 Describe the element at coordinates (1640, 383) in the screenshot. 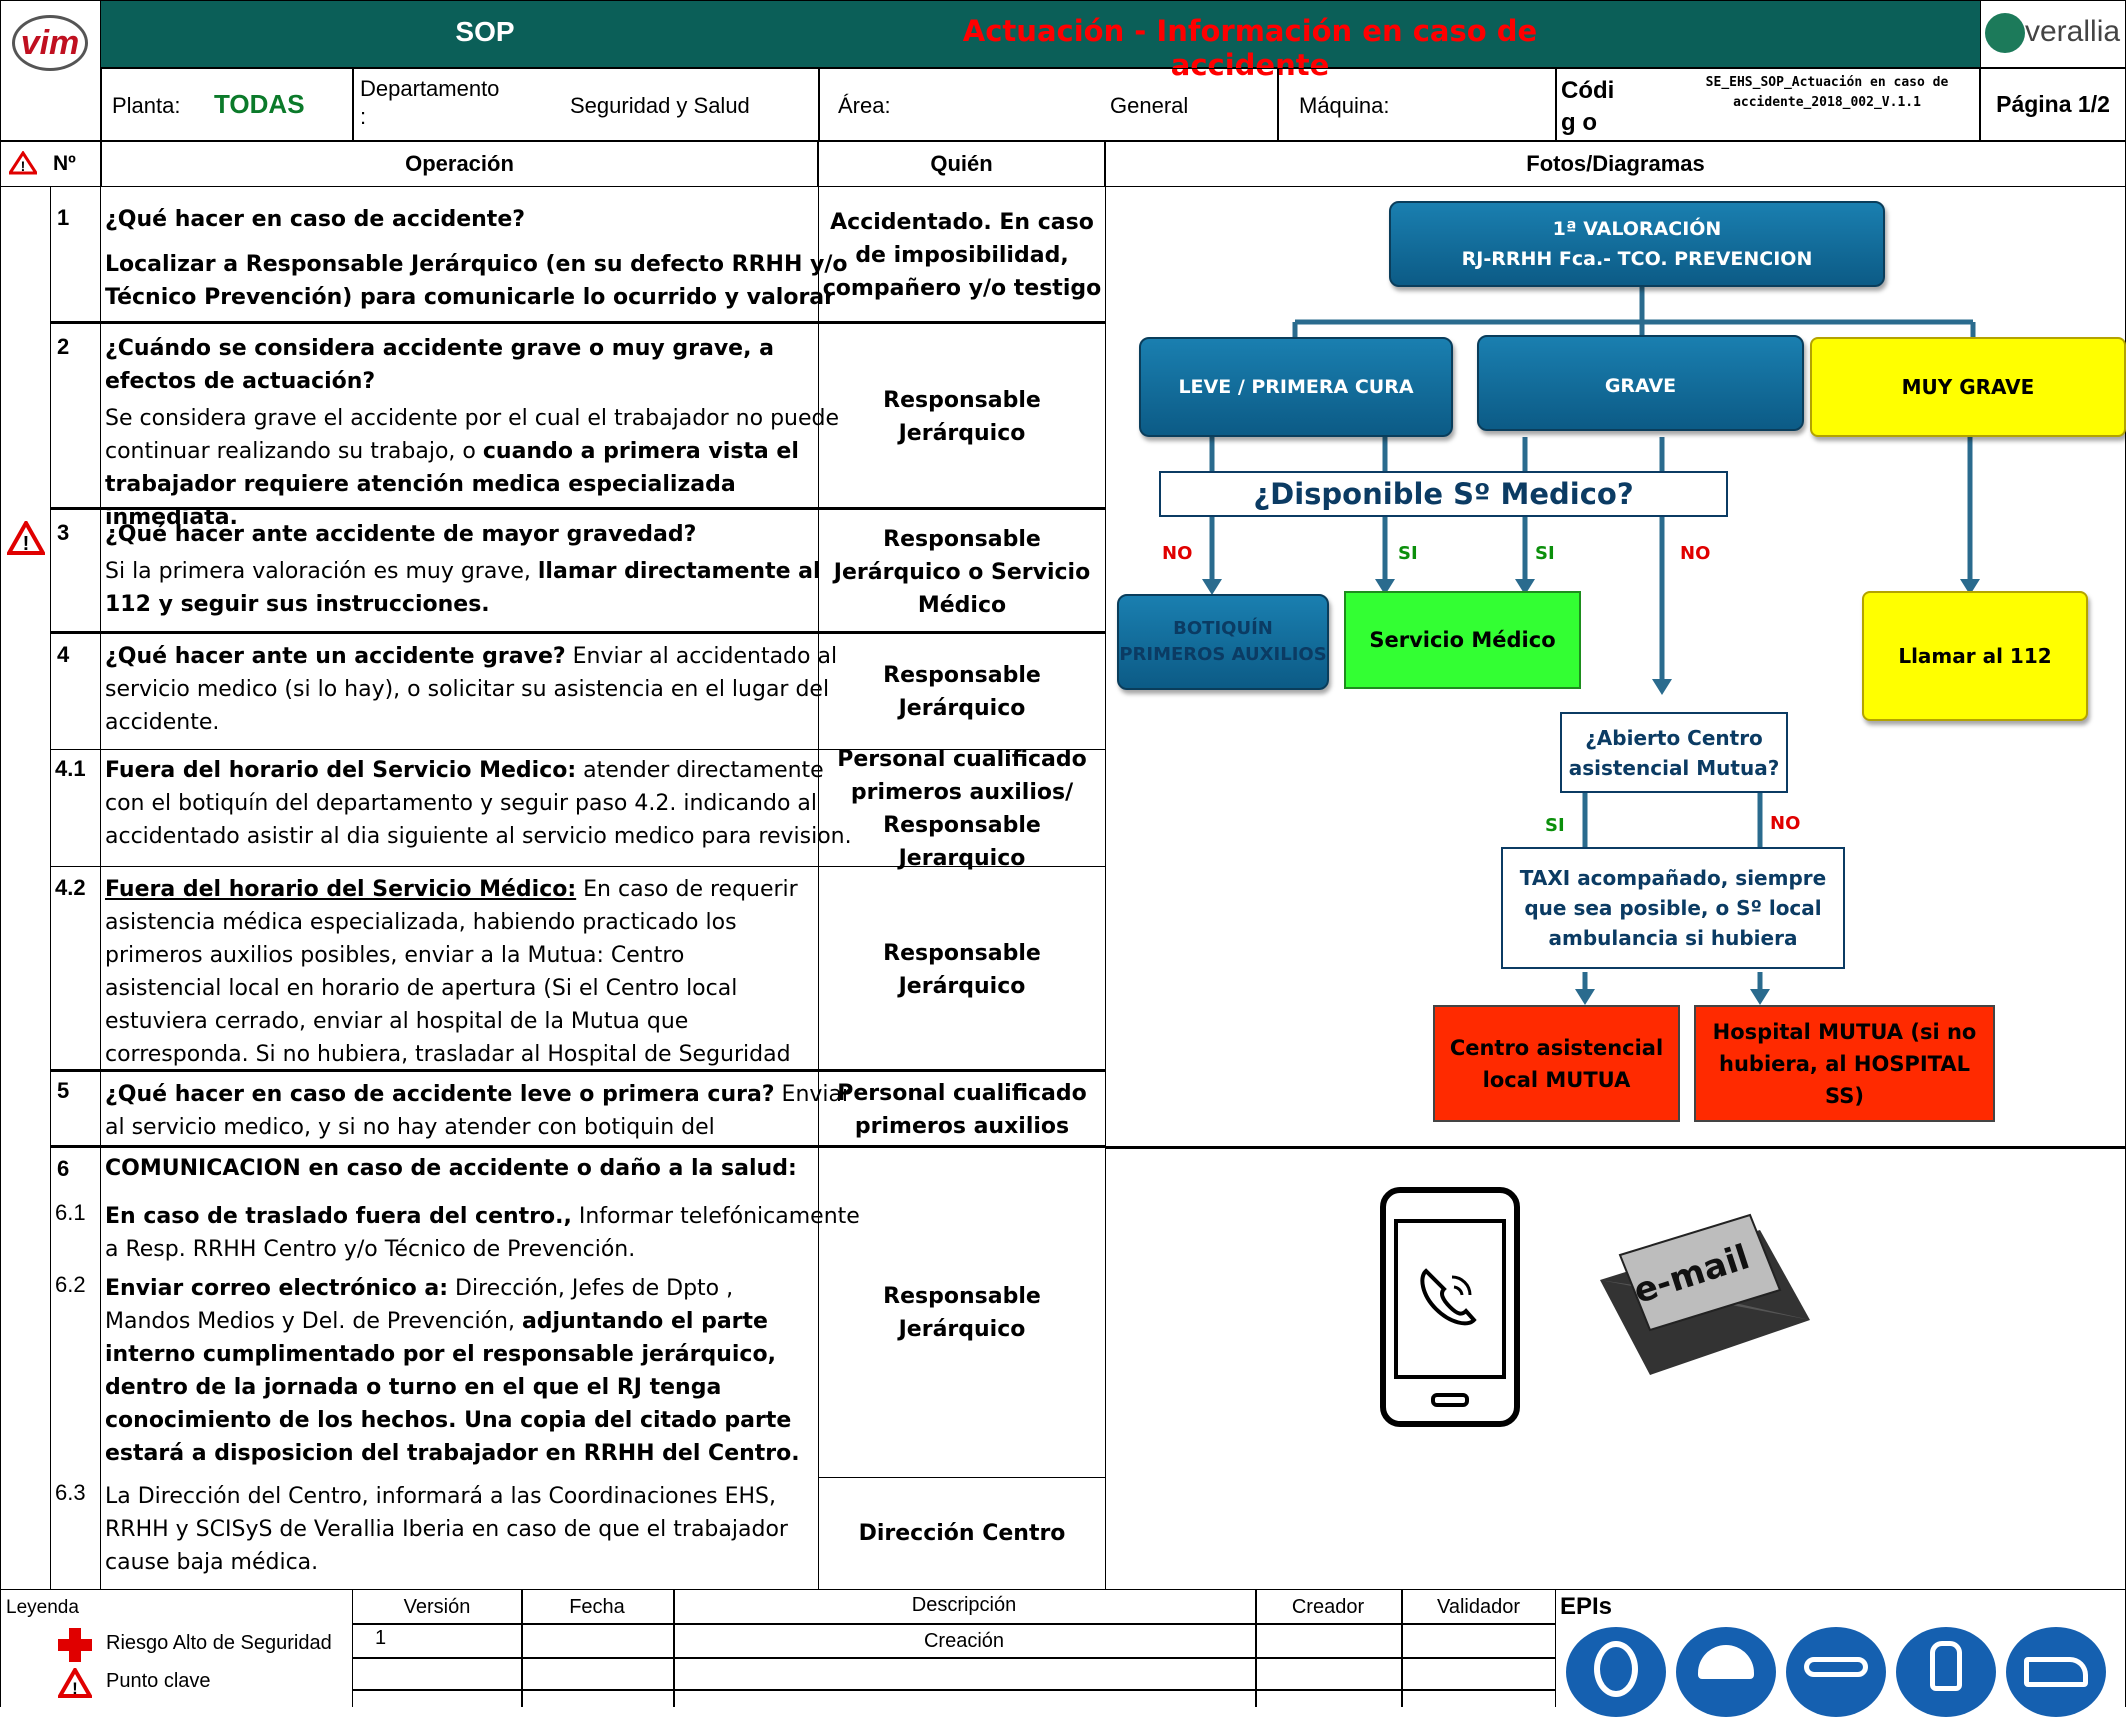

I see `grave-box: GRAVE` at that location.